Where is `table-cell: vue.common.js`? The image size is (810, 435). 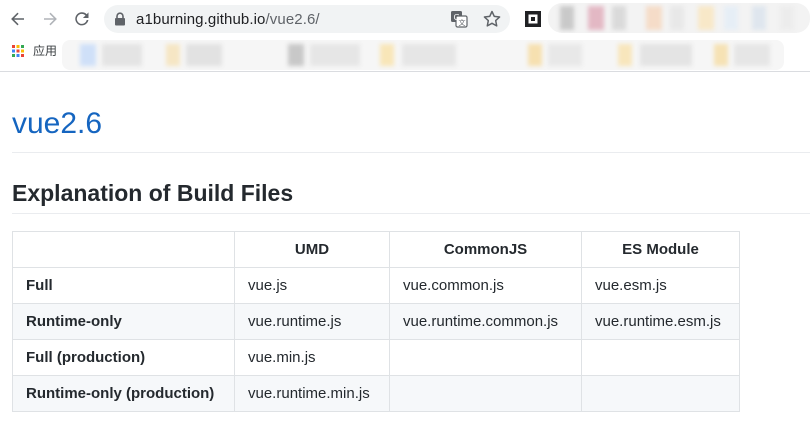 table-cell: vue.common.js is located at coordinates (485, 285).